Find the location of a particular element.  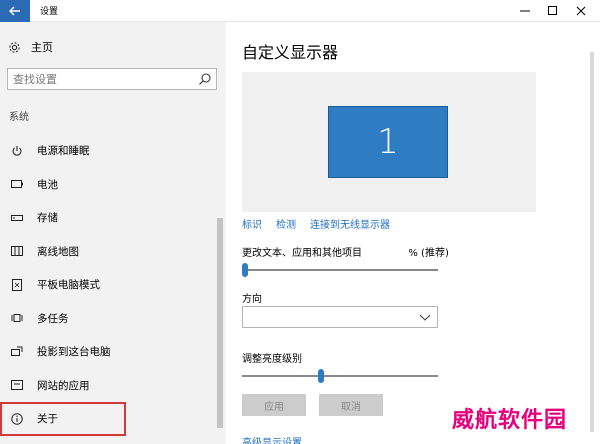

window-title: 设置 is located at coordinates (49, 12).